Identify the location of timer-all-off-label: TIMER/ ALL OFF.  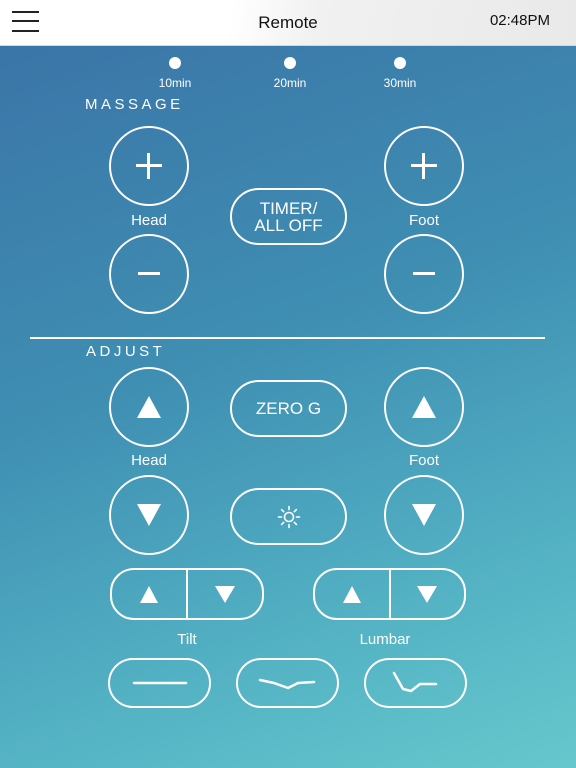
(288, 216).